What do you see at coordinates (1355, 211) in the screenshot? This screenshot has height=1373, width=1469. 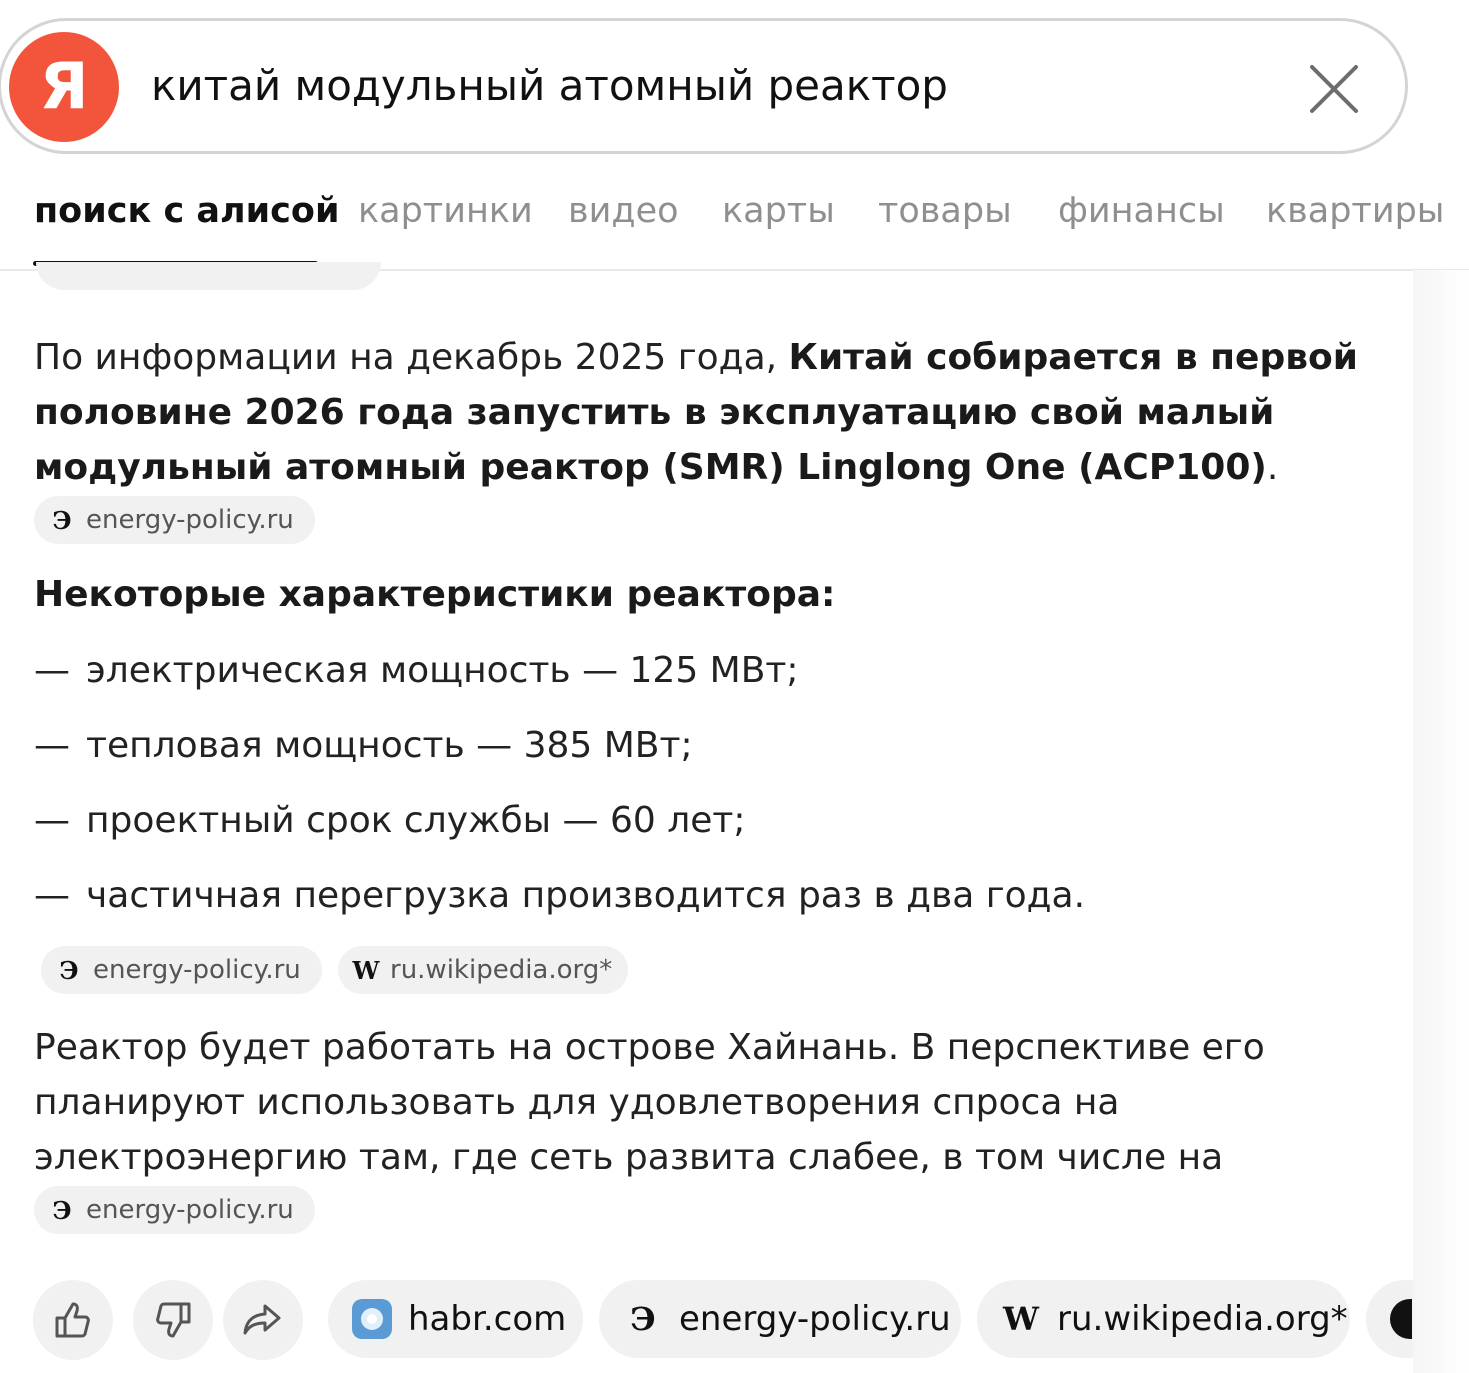 I see `tab-apartments: квартиры` at bounding box center [1355, 211].